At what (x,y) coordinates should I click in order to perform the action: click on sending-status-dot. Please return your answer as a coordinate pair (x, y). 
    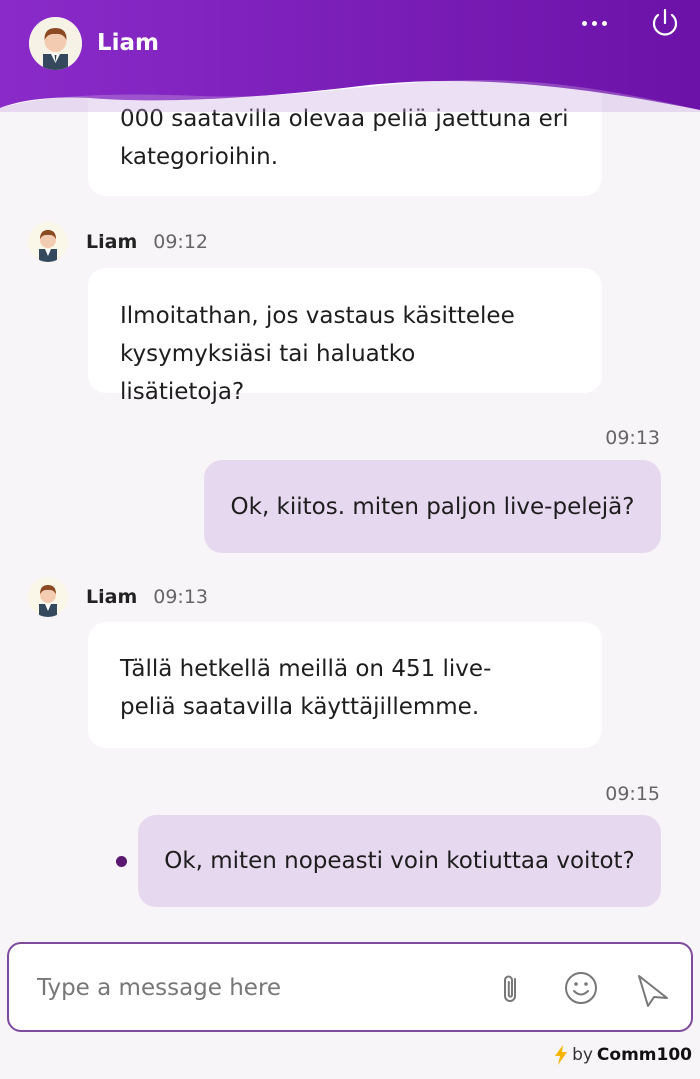
    Looking at the image, I should click on (121, 861).